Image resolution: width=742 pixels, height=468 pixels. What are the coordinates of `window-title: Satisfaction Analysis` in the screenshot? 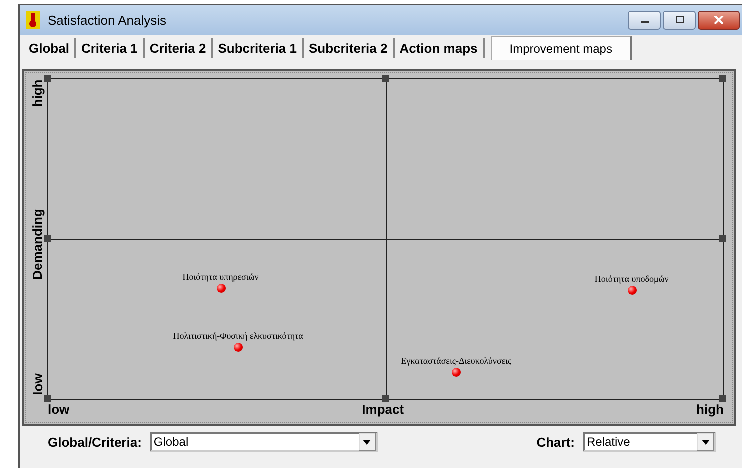 It's located at (107, 20).